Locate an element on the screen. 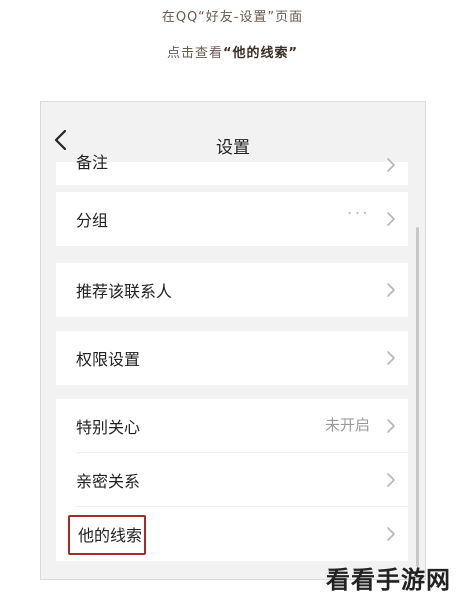 The width and height of the screenshot is (465, 600). caption-line-2: 点击查看“他的线索” is located at coordinates (232, 51).